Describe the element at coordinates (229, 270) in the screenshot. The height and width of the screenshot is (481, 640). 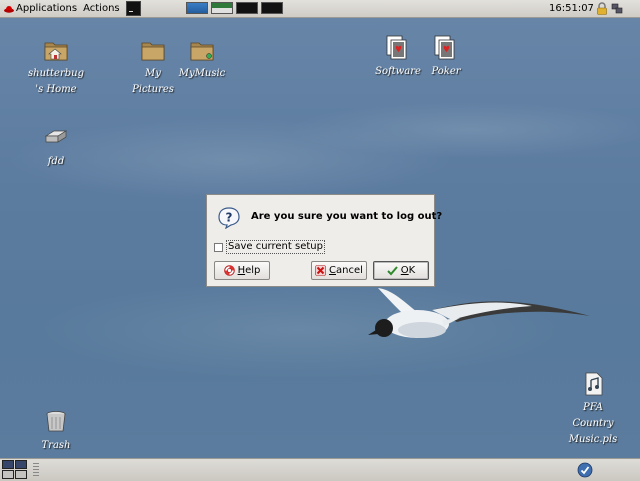
I see `help-lifebuoy-icon` at that location.